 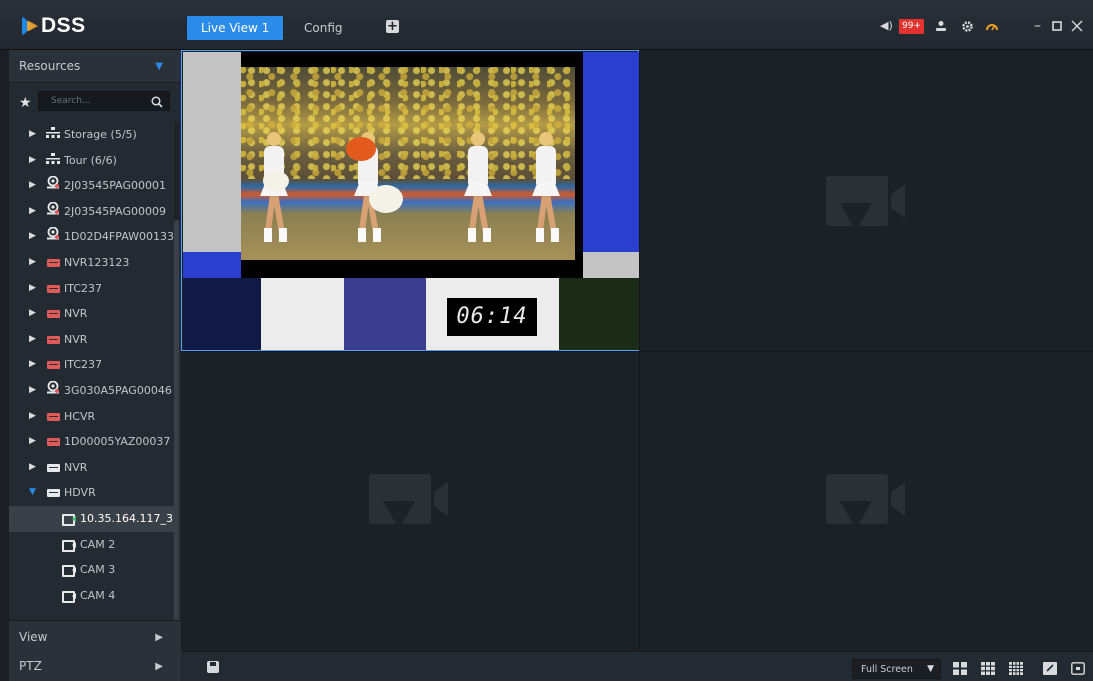 I want to click on tree-node-device: ▶ HCVR, so click(x=91, y=417).